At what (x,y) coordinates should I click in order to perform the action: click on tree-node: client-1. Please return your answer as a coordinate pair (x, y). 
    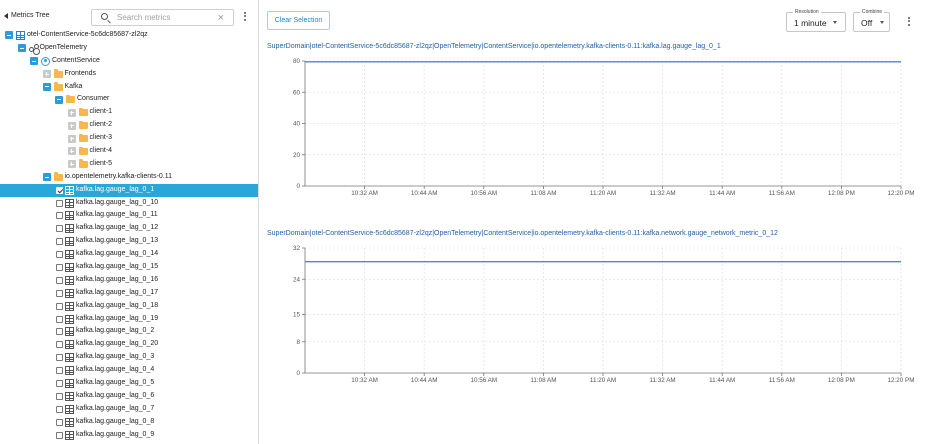
    Looking at the image, I should click on (129, 112).